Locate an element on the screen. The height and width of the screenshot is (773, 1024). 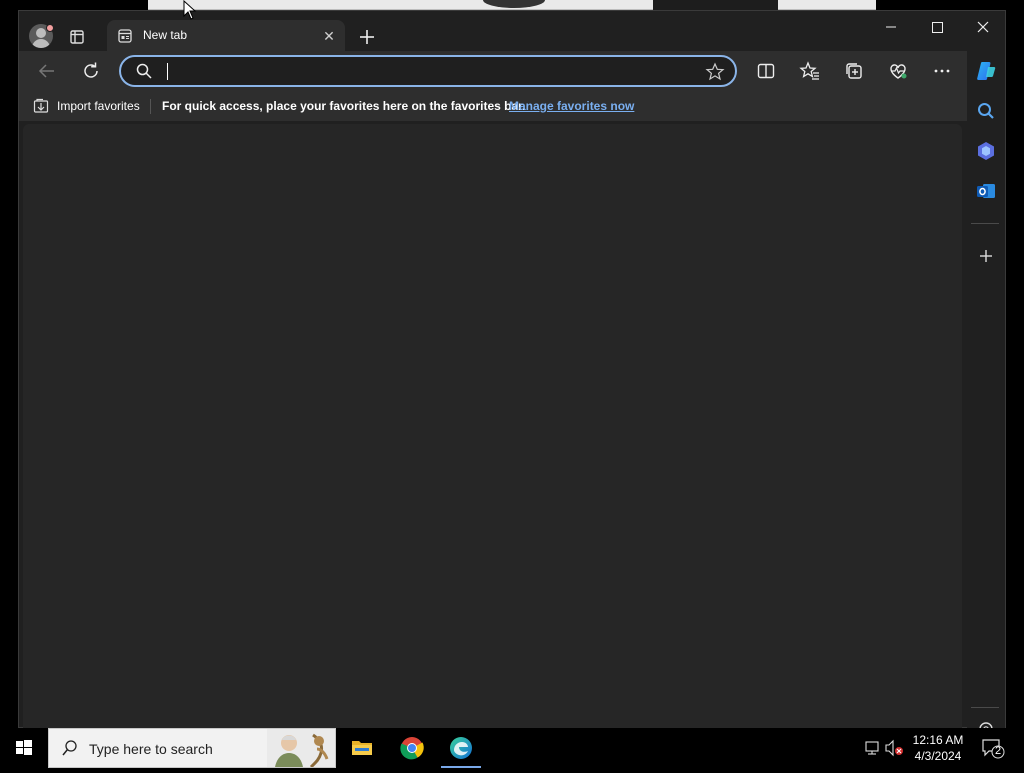
taskbar-search-placeholder: Type here to search is located at coordinates (151, 749).